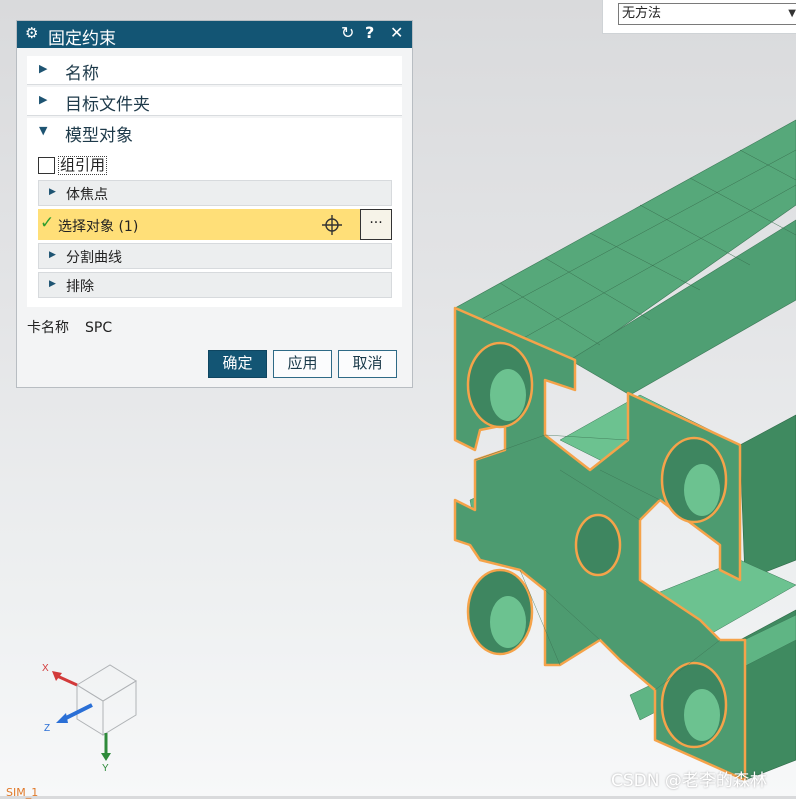  I want to click on section-model-object: ▼ 模型对象, so click(214, 132).